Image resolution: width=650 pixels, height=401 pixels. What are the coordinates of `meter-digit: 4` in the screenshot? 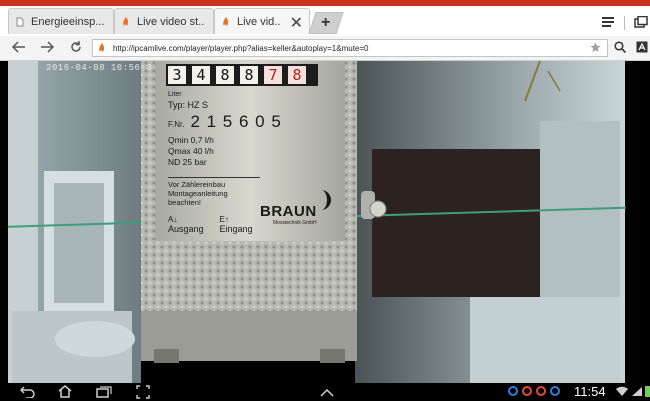 It's located at (201, 75).